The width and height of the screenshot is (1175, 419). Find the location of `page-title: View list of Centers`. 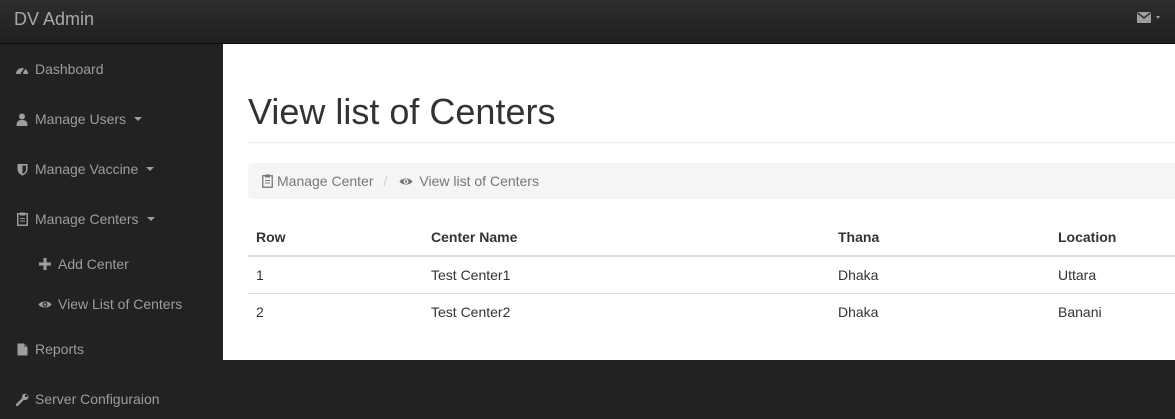

page-title: View list of Centers is located at coordinates (402, 111).